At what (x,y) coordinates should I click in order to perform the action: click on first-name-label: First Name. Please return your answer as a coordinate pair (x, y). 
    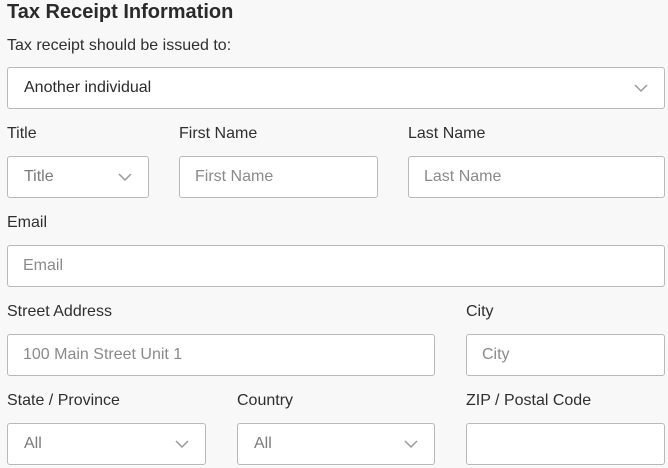
    Looking at the image, I should click on (218, 133).